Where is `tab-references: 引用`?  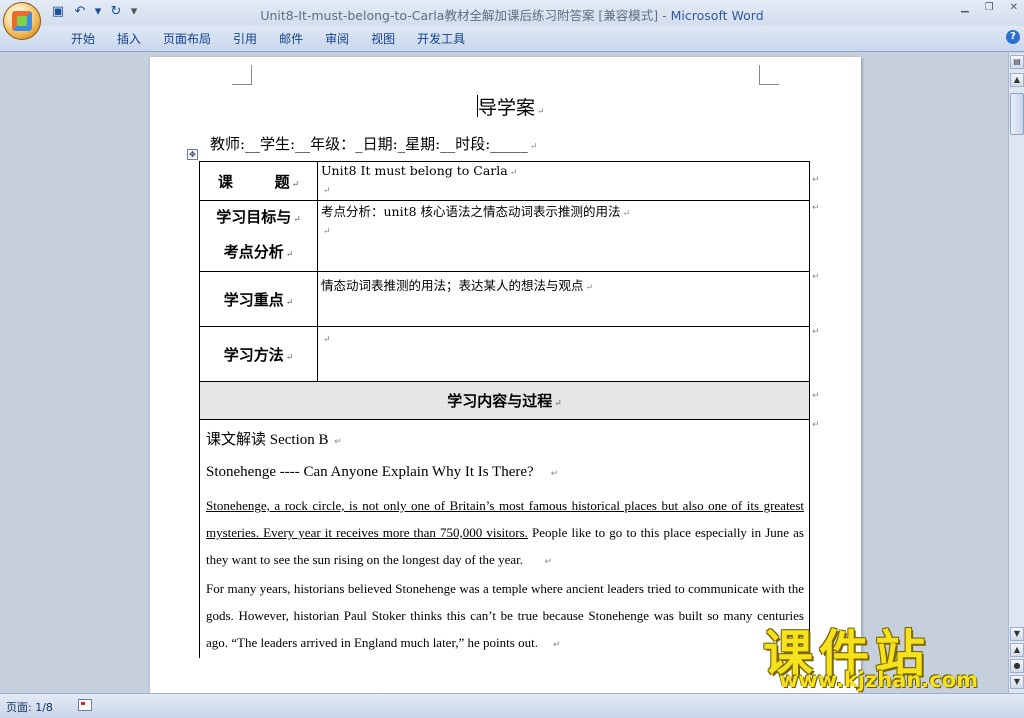 tab-references: 引用 is located at coordinates (245, 39).